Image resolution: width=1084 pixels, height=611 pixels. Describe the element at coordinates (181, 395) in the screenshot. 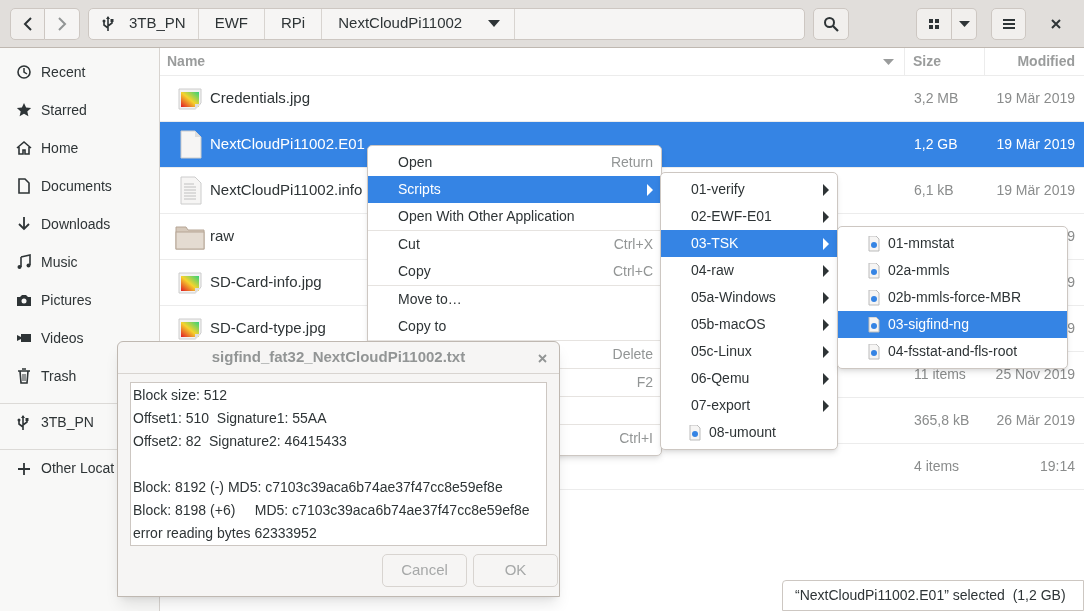

I see `text-line: Block size: 512` at that location.